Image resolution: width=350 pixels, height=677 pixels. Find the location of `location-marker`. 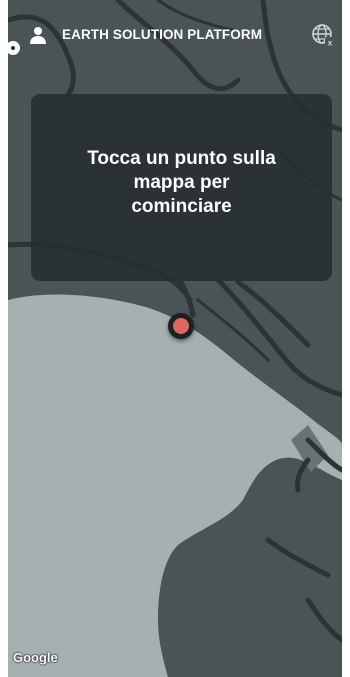

location-marker is located at coordinates (181, 326).